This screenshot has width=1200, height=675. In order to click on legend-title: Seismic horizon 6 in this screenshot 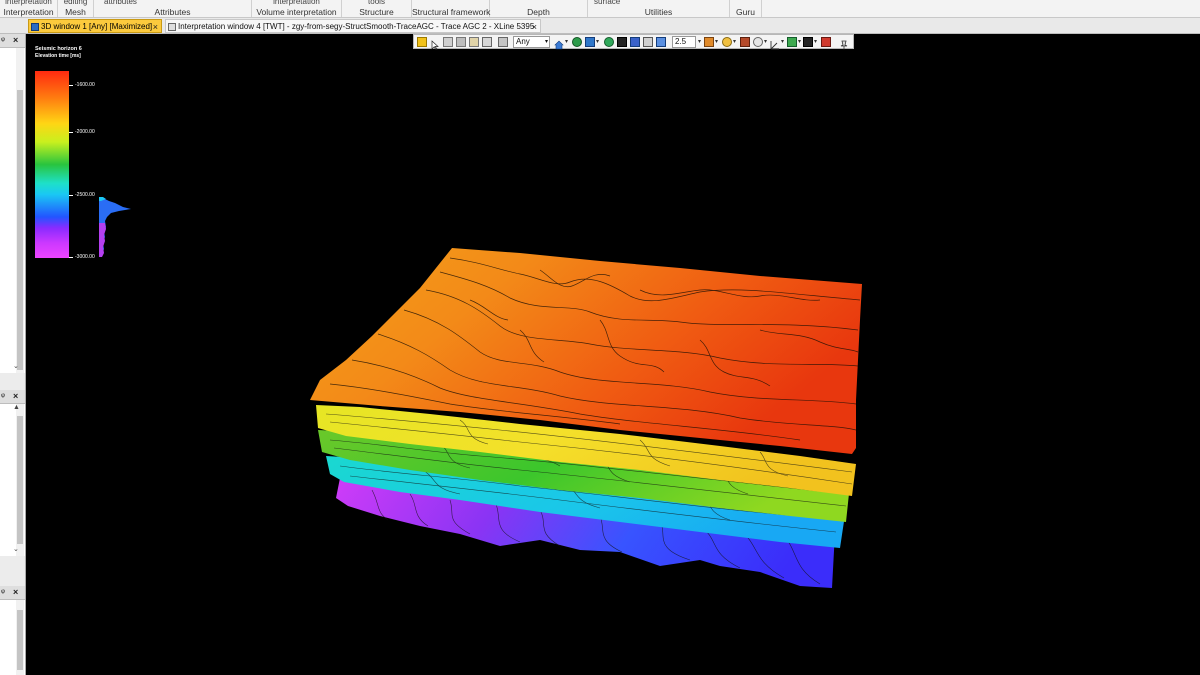, I will do `click(58, 49)`.